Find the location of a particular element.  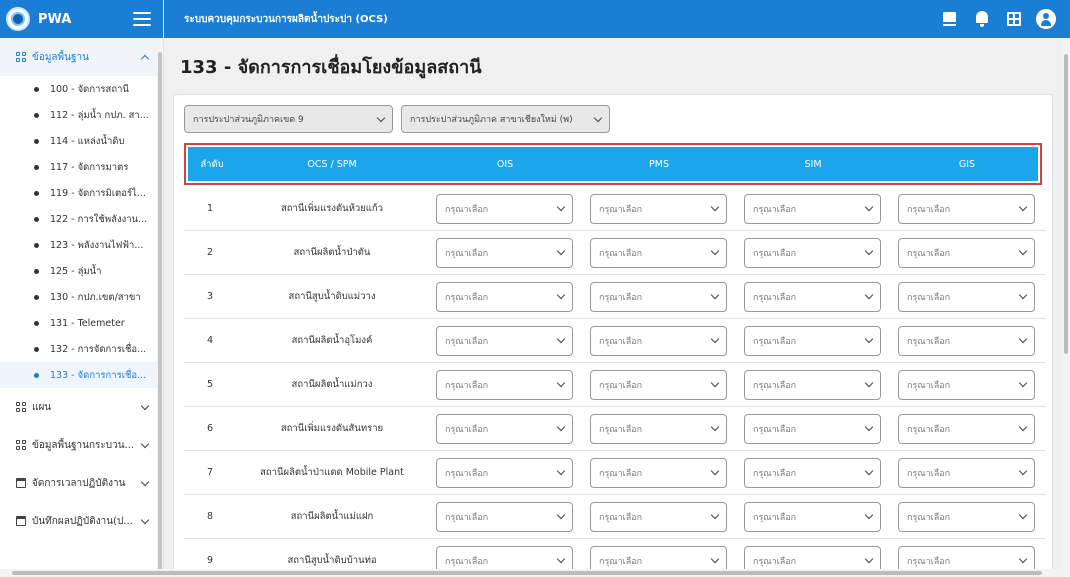

sidebar-item: 114 - แหล่งน้ำดิบ is located at coordinates (79, 141).